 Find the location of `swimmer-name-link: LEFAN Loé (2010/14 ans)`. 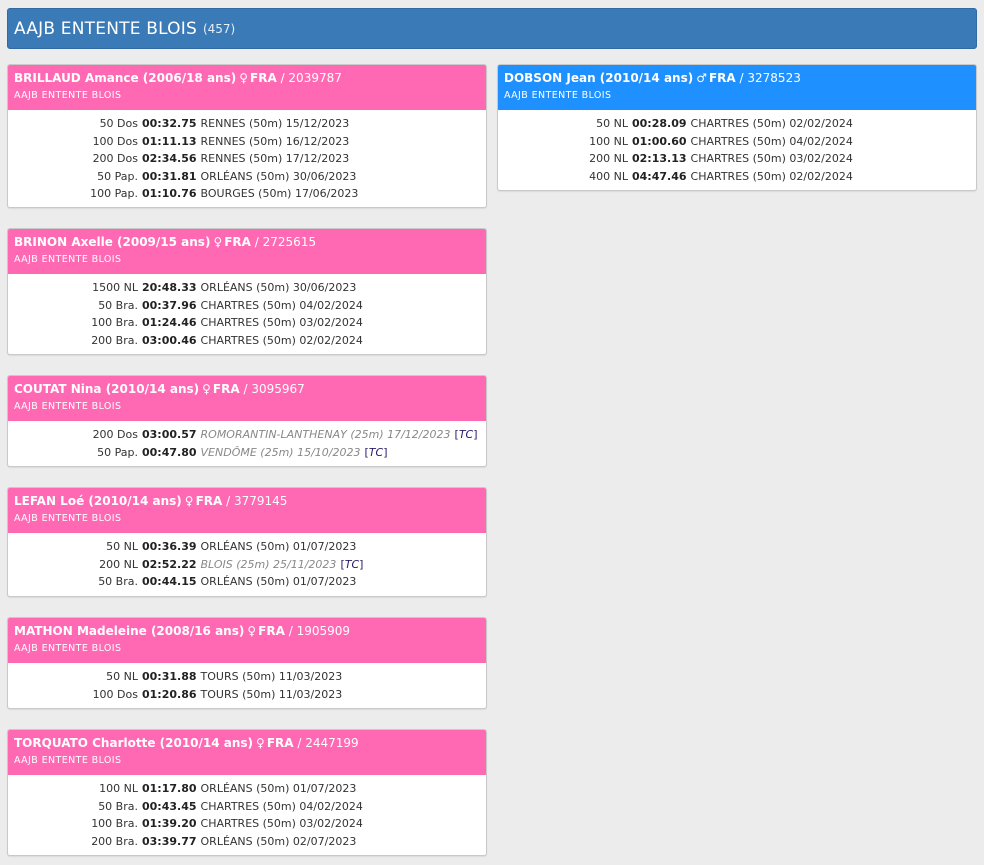

swimmer-name-link: LEFAN Loé (2010/14 ans) is located at coordinates (98, 501).